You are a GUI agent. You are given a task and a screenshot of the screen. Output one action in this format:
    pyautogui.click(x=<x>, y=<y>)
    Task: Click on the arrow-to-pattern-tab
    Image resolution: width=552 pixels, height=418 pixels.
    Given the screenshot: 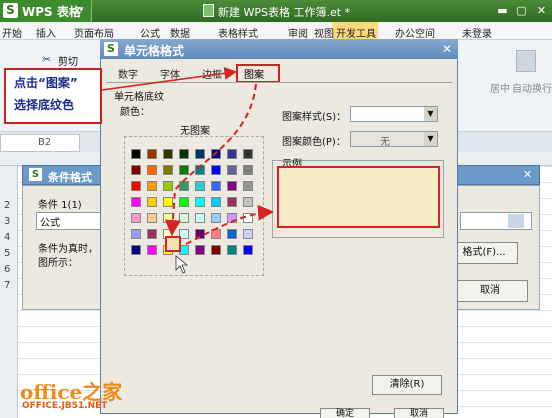 What is the action you would take?
    pyautogui.click(x=169, y=78)
    